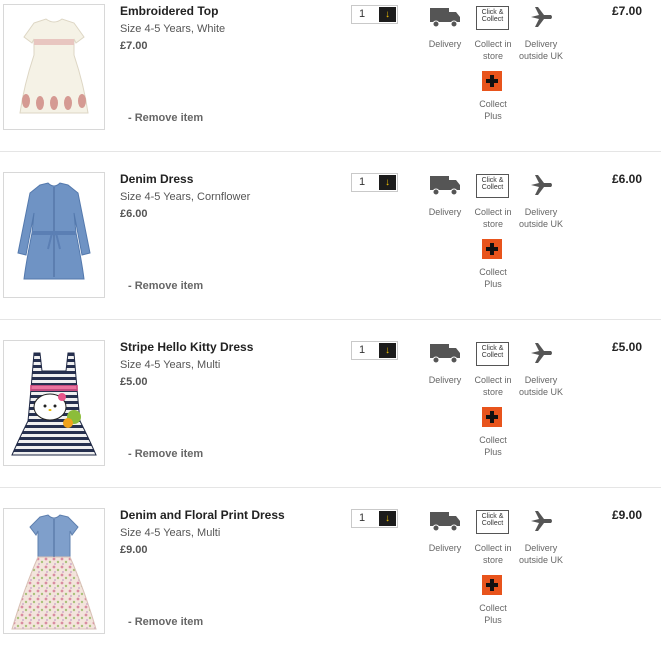 This screenshot has height=672, width=661. I want to click on product-title: Stripe Hello Kitty Dress, so click(186, 347).